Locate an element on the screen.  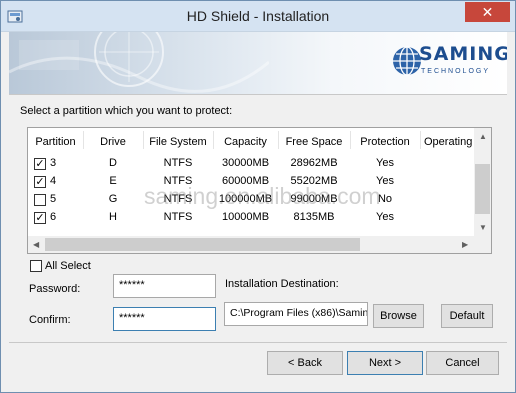
cell-partition: 4 is located at coordinates (53, 181).